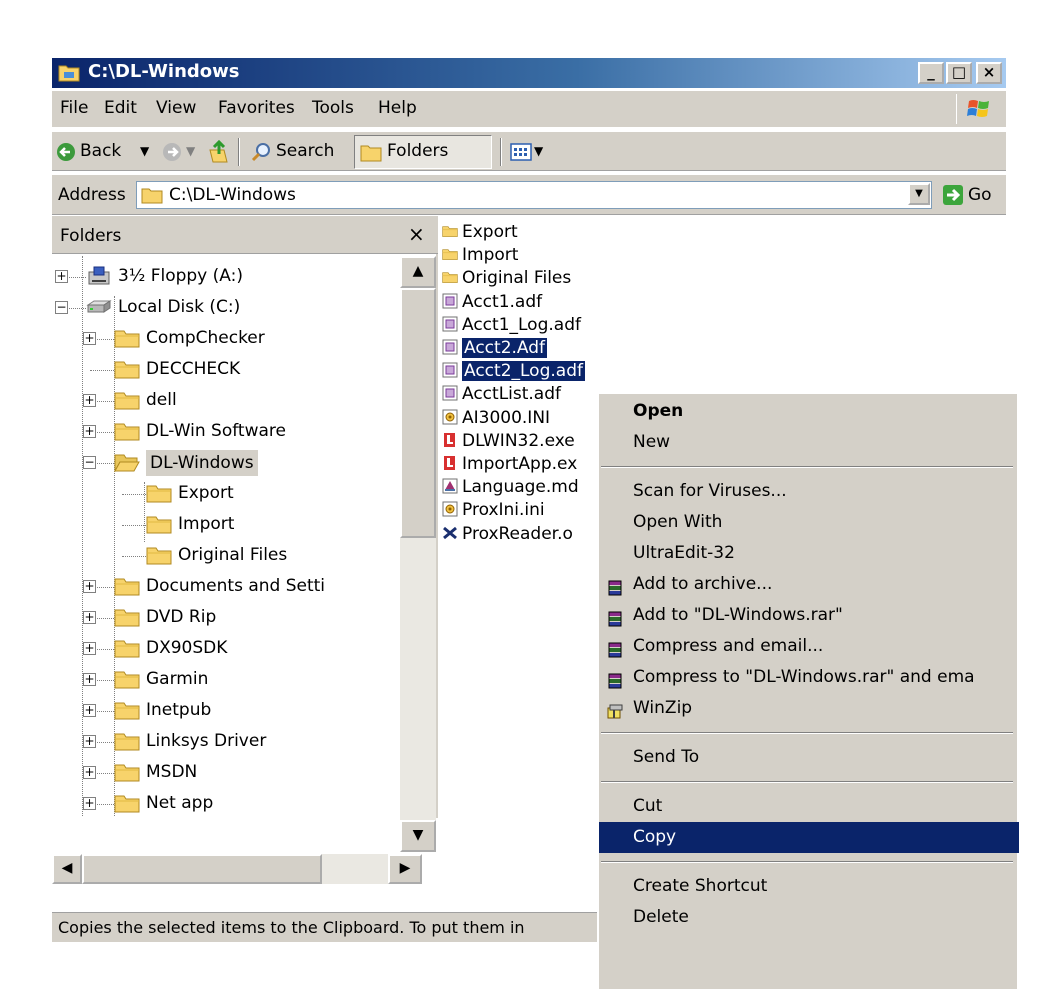 The image size is (1059, 989). Describe the element at coordinates (144, 151) in the screenshot. I see `back-dropdown-arrow-icon: ▼` at that location.